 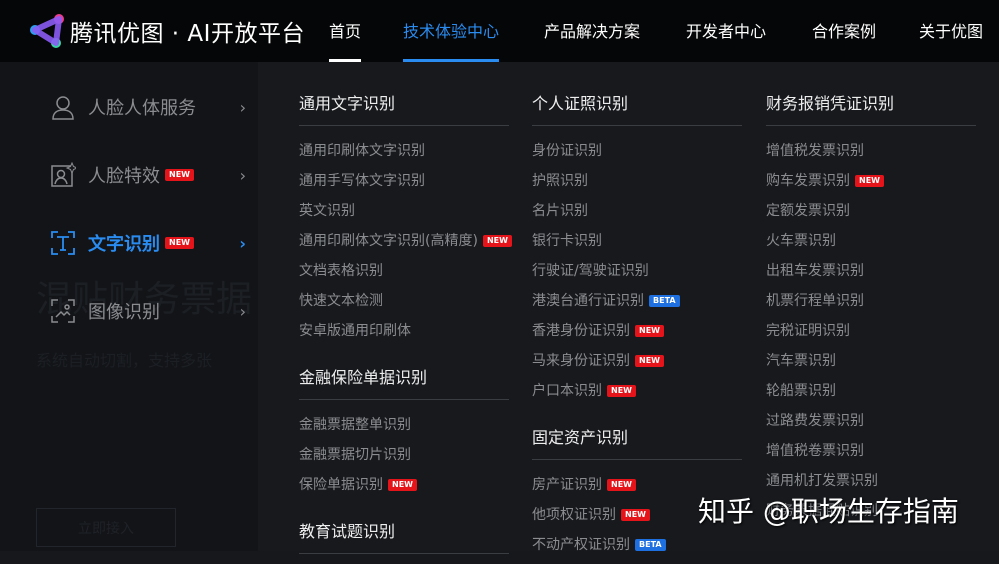 What do you see at coordinates (404, 181) in the screenshot?
I see `menu-item: 通用手写体文字识别` at bounding box center [404, 181].